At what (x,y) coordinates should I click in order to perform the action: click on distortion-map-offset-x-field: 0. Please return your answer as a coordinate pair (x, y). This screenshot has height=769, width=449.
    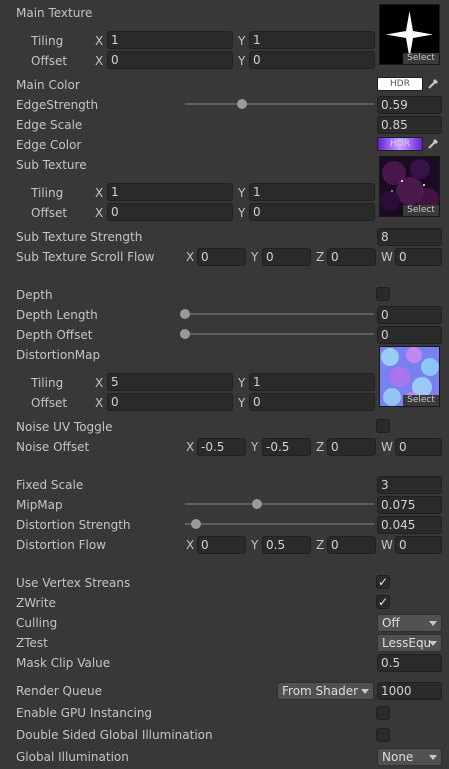
    Looking at the image, I should click on (170, 402).